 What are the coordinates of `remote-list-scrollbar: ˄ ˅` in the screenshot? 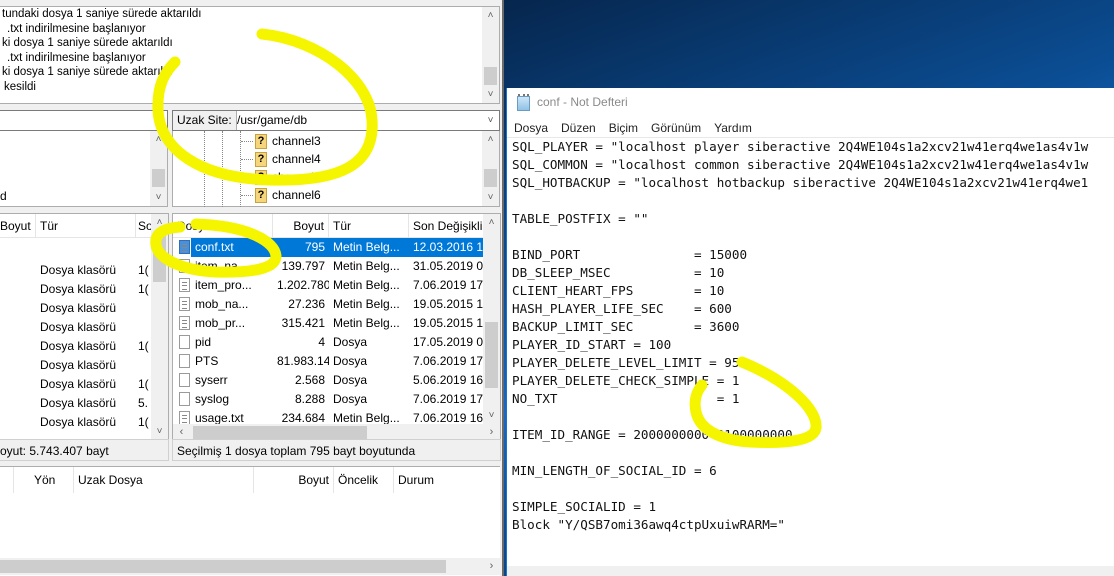 It's located at (491, 319).